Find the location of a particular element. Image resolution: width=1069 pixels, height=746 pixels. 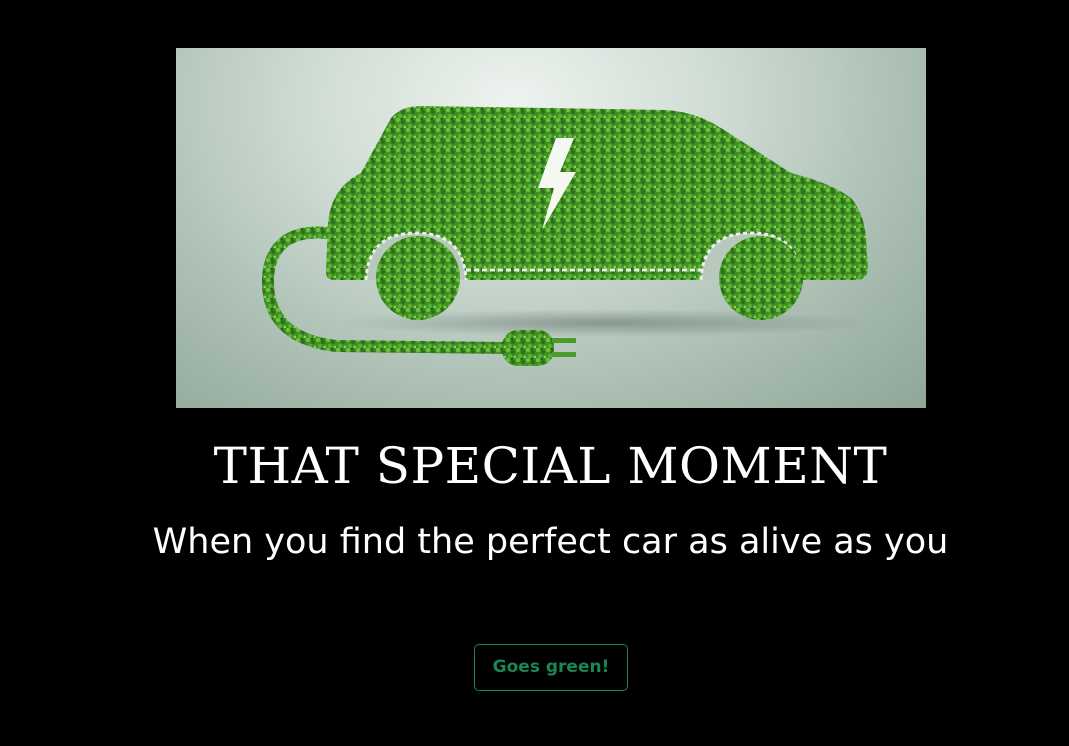

page-title: THAT SPECIAL MOMENT is located at coordinates (550, 466).